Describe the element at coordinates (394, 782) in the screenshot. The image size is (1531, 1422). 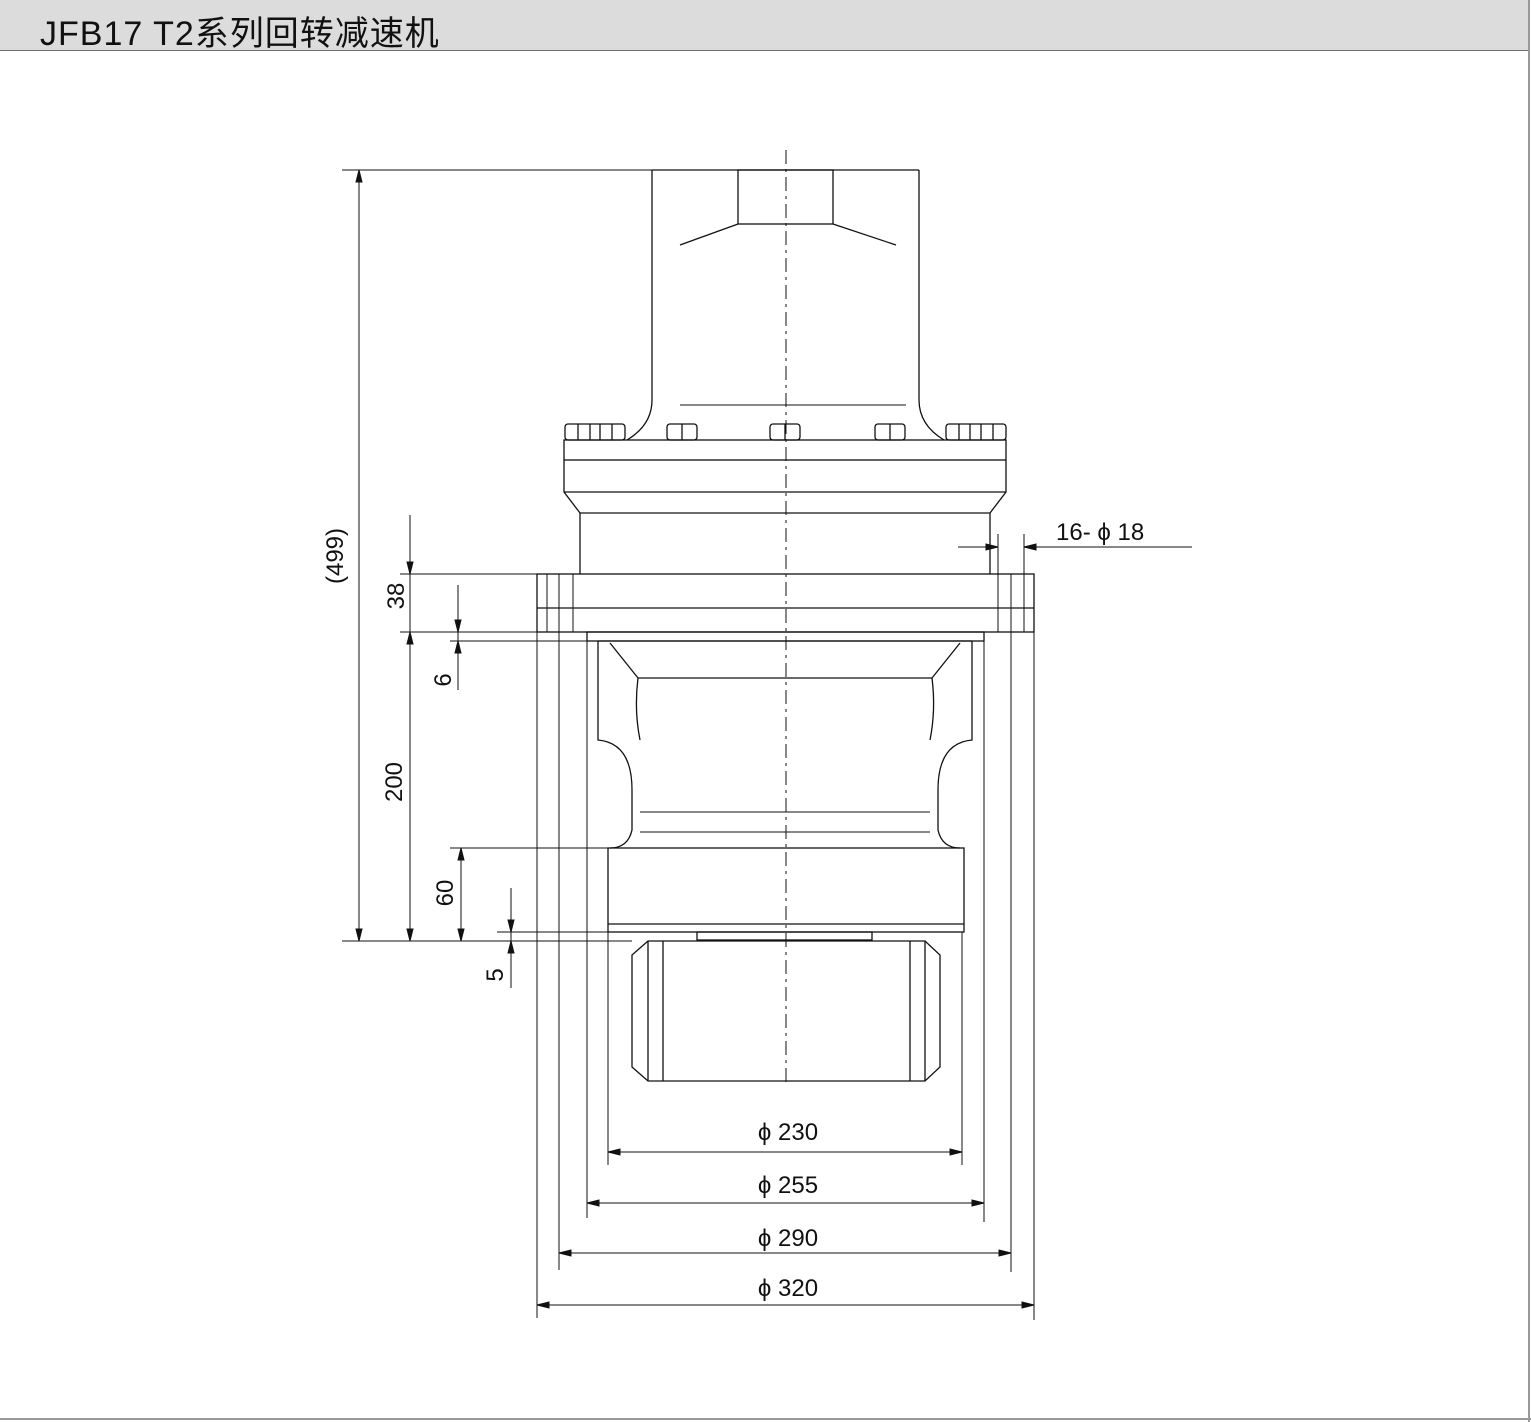
I see `dim-body-height: 200` at that location.